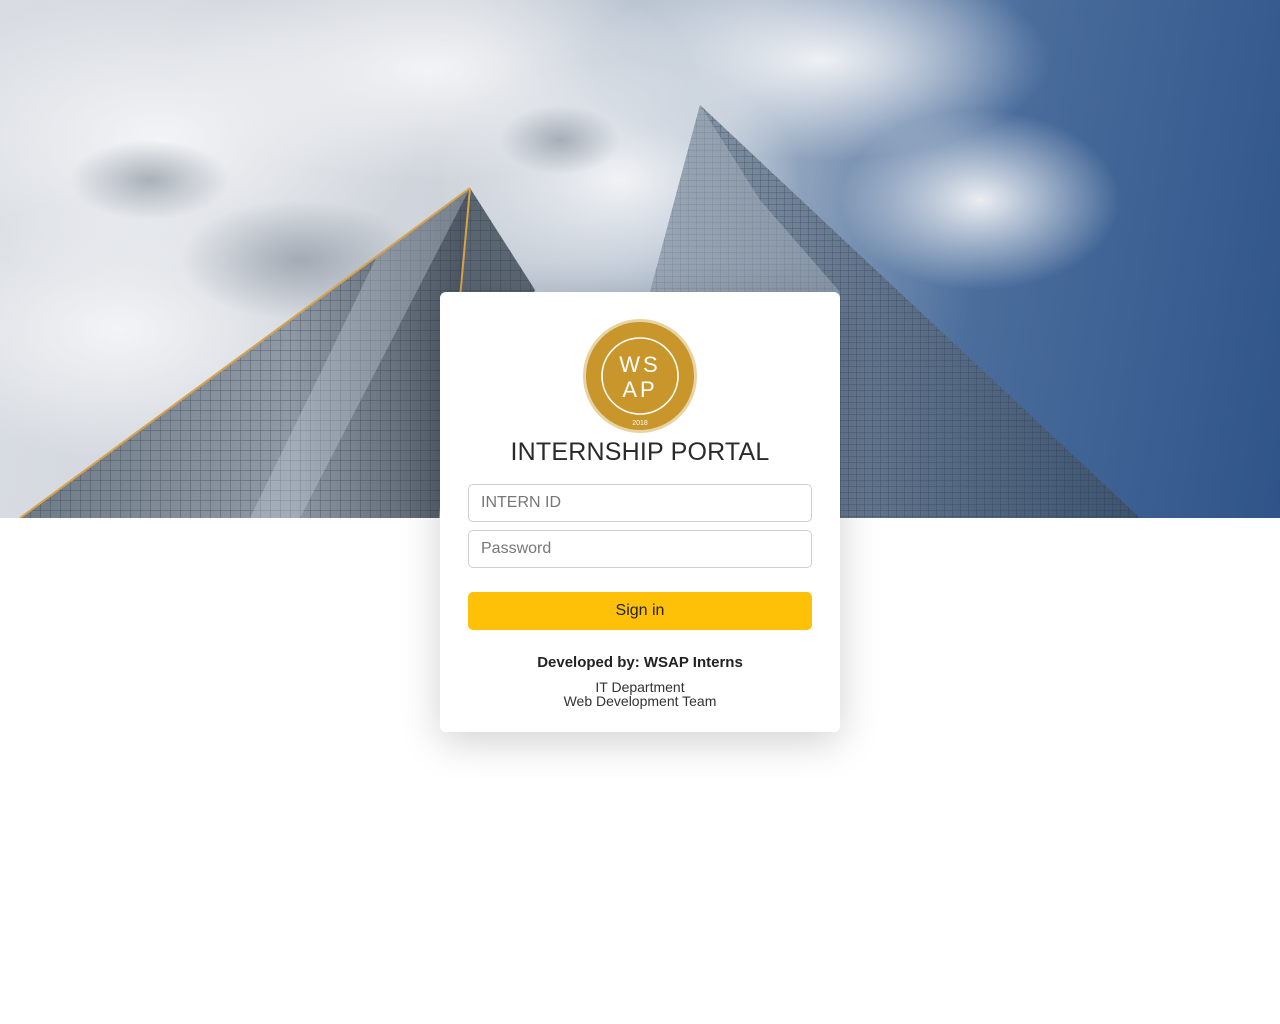 The image size is (1280, 1024). I want to click on intern-id-input, so click(640, 503).